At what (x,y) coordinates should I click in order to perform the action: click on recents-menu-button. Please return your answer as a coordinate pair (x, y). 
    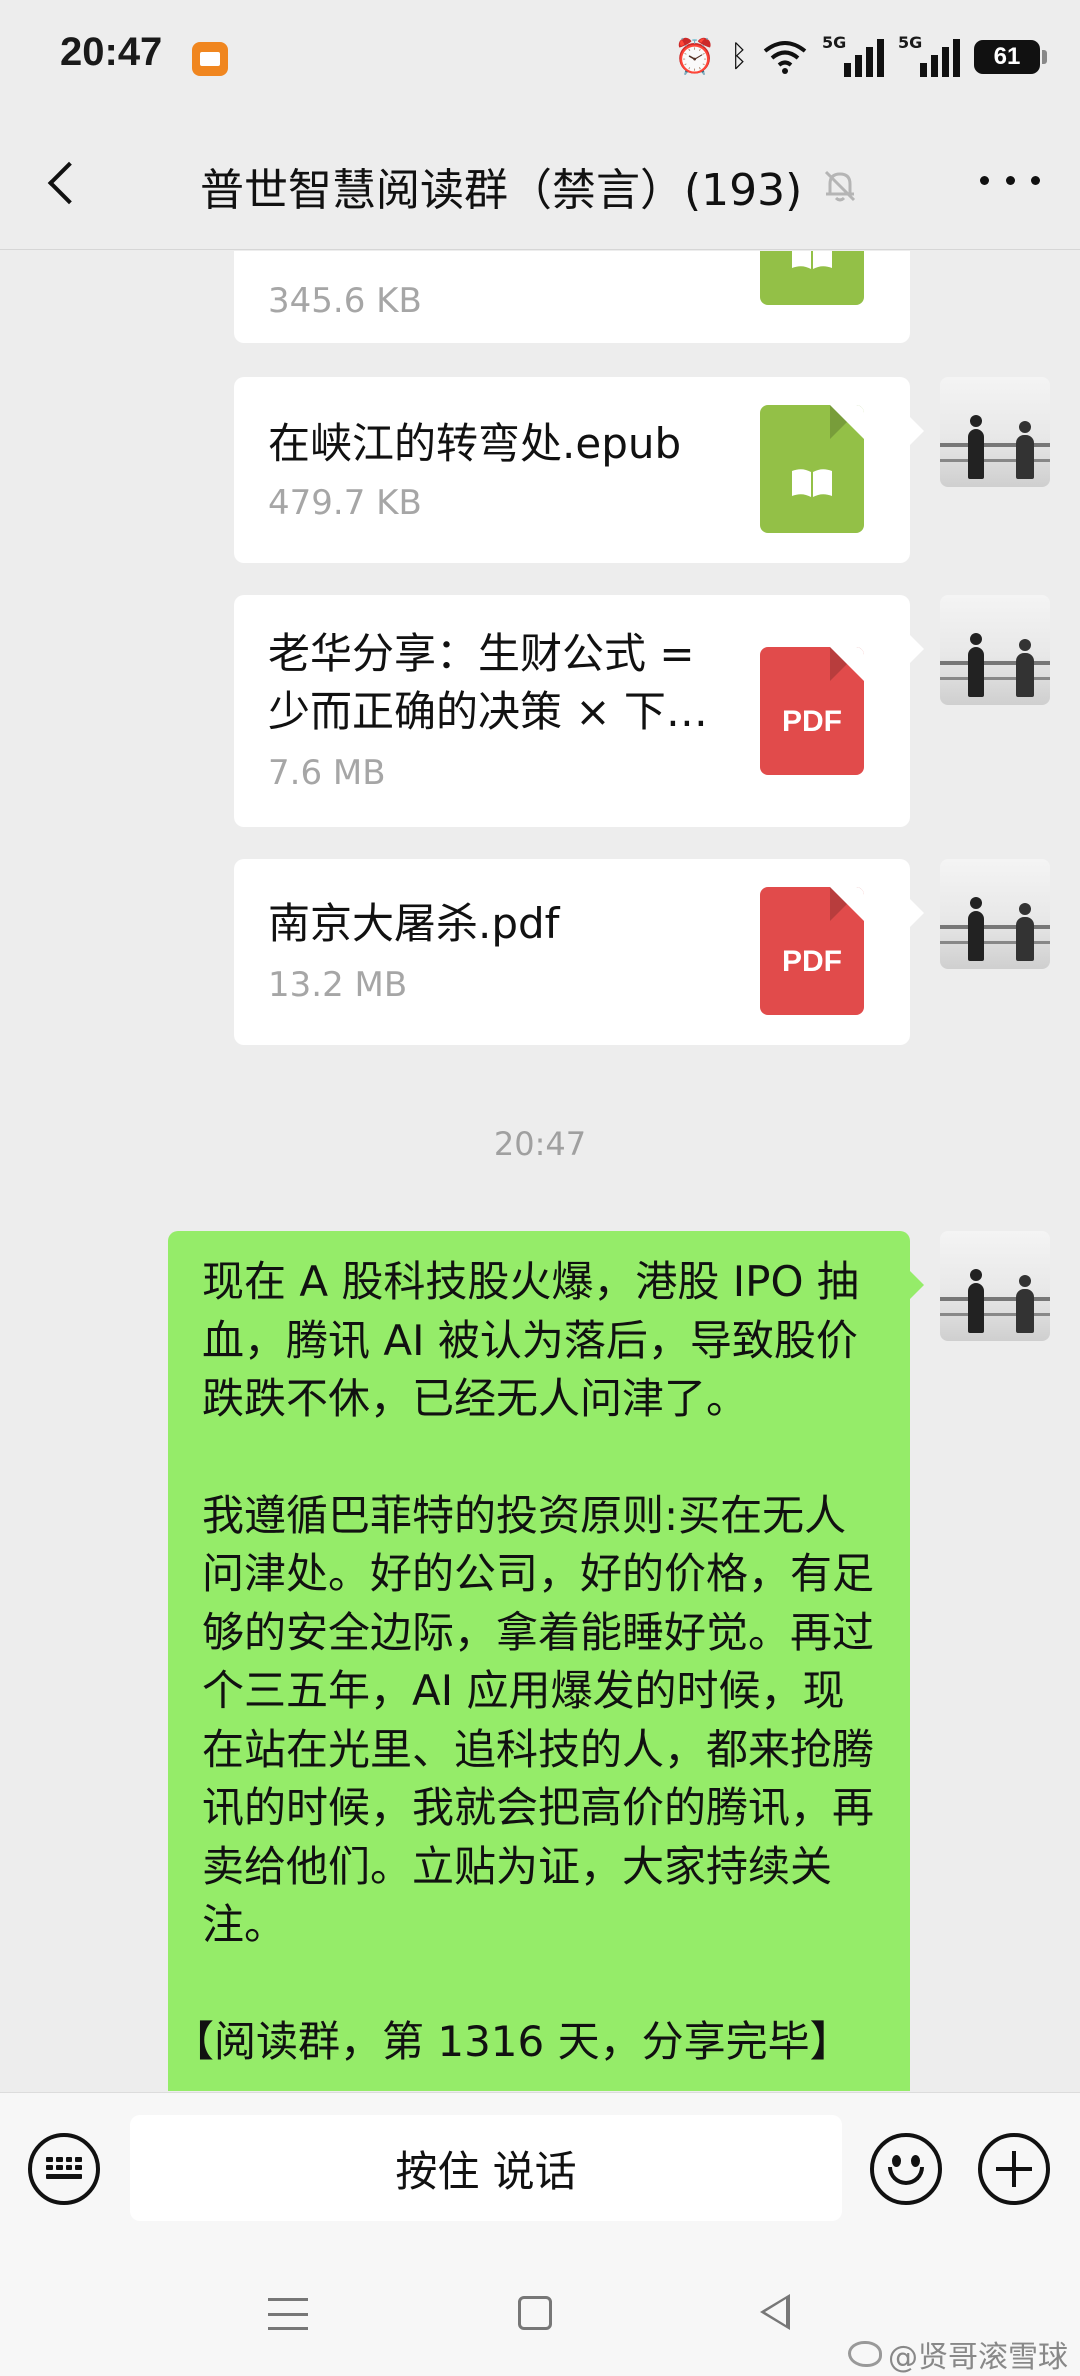
    Looking at the image, I should click on (288, 2314).